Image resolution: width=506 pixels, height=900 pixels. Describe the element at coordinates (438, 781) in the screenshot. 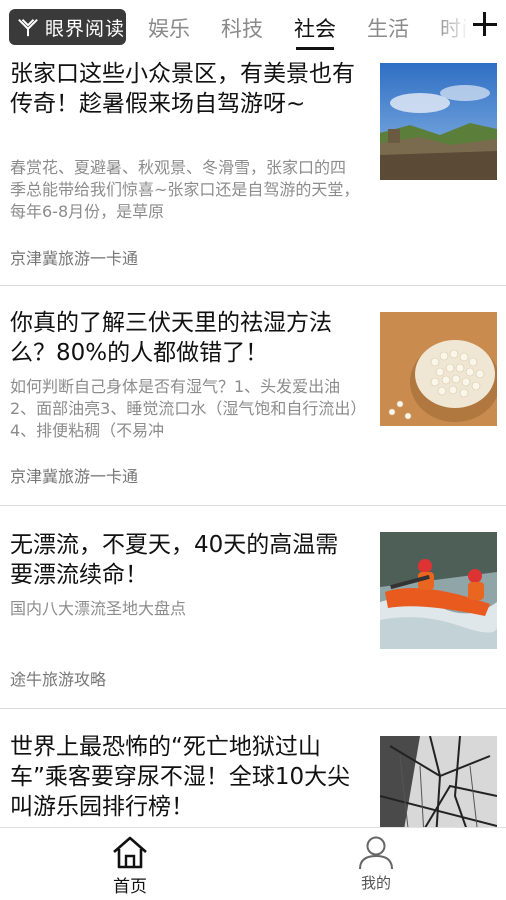

I see `roller-coaster-image` at that location.